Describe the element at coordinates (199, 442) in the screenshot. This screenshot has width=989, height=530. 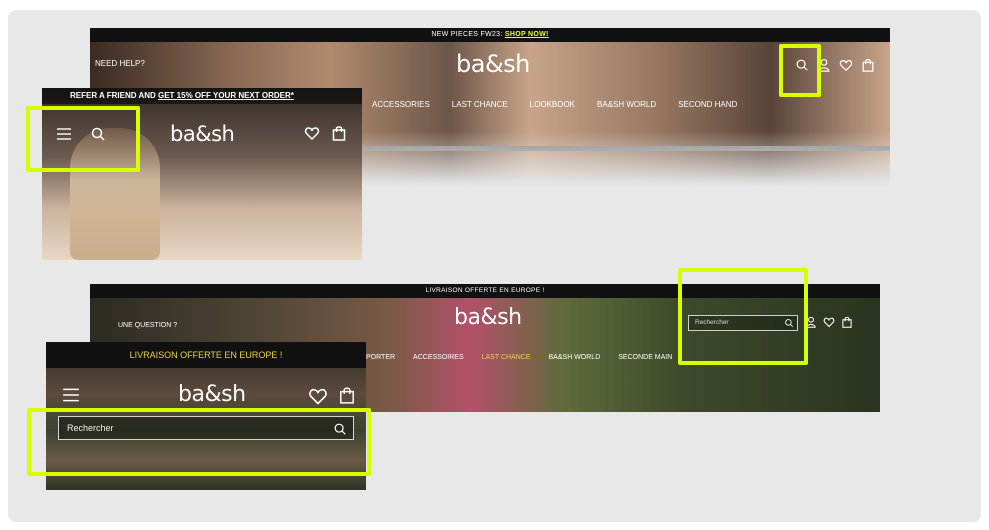
I see `highlight-mobile-search-field` at that location.